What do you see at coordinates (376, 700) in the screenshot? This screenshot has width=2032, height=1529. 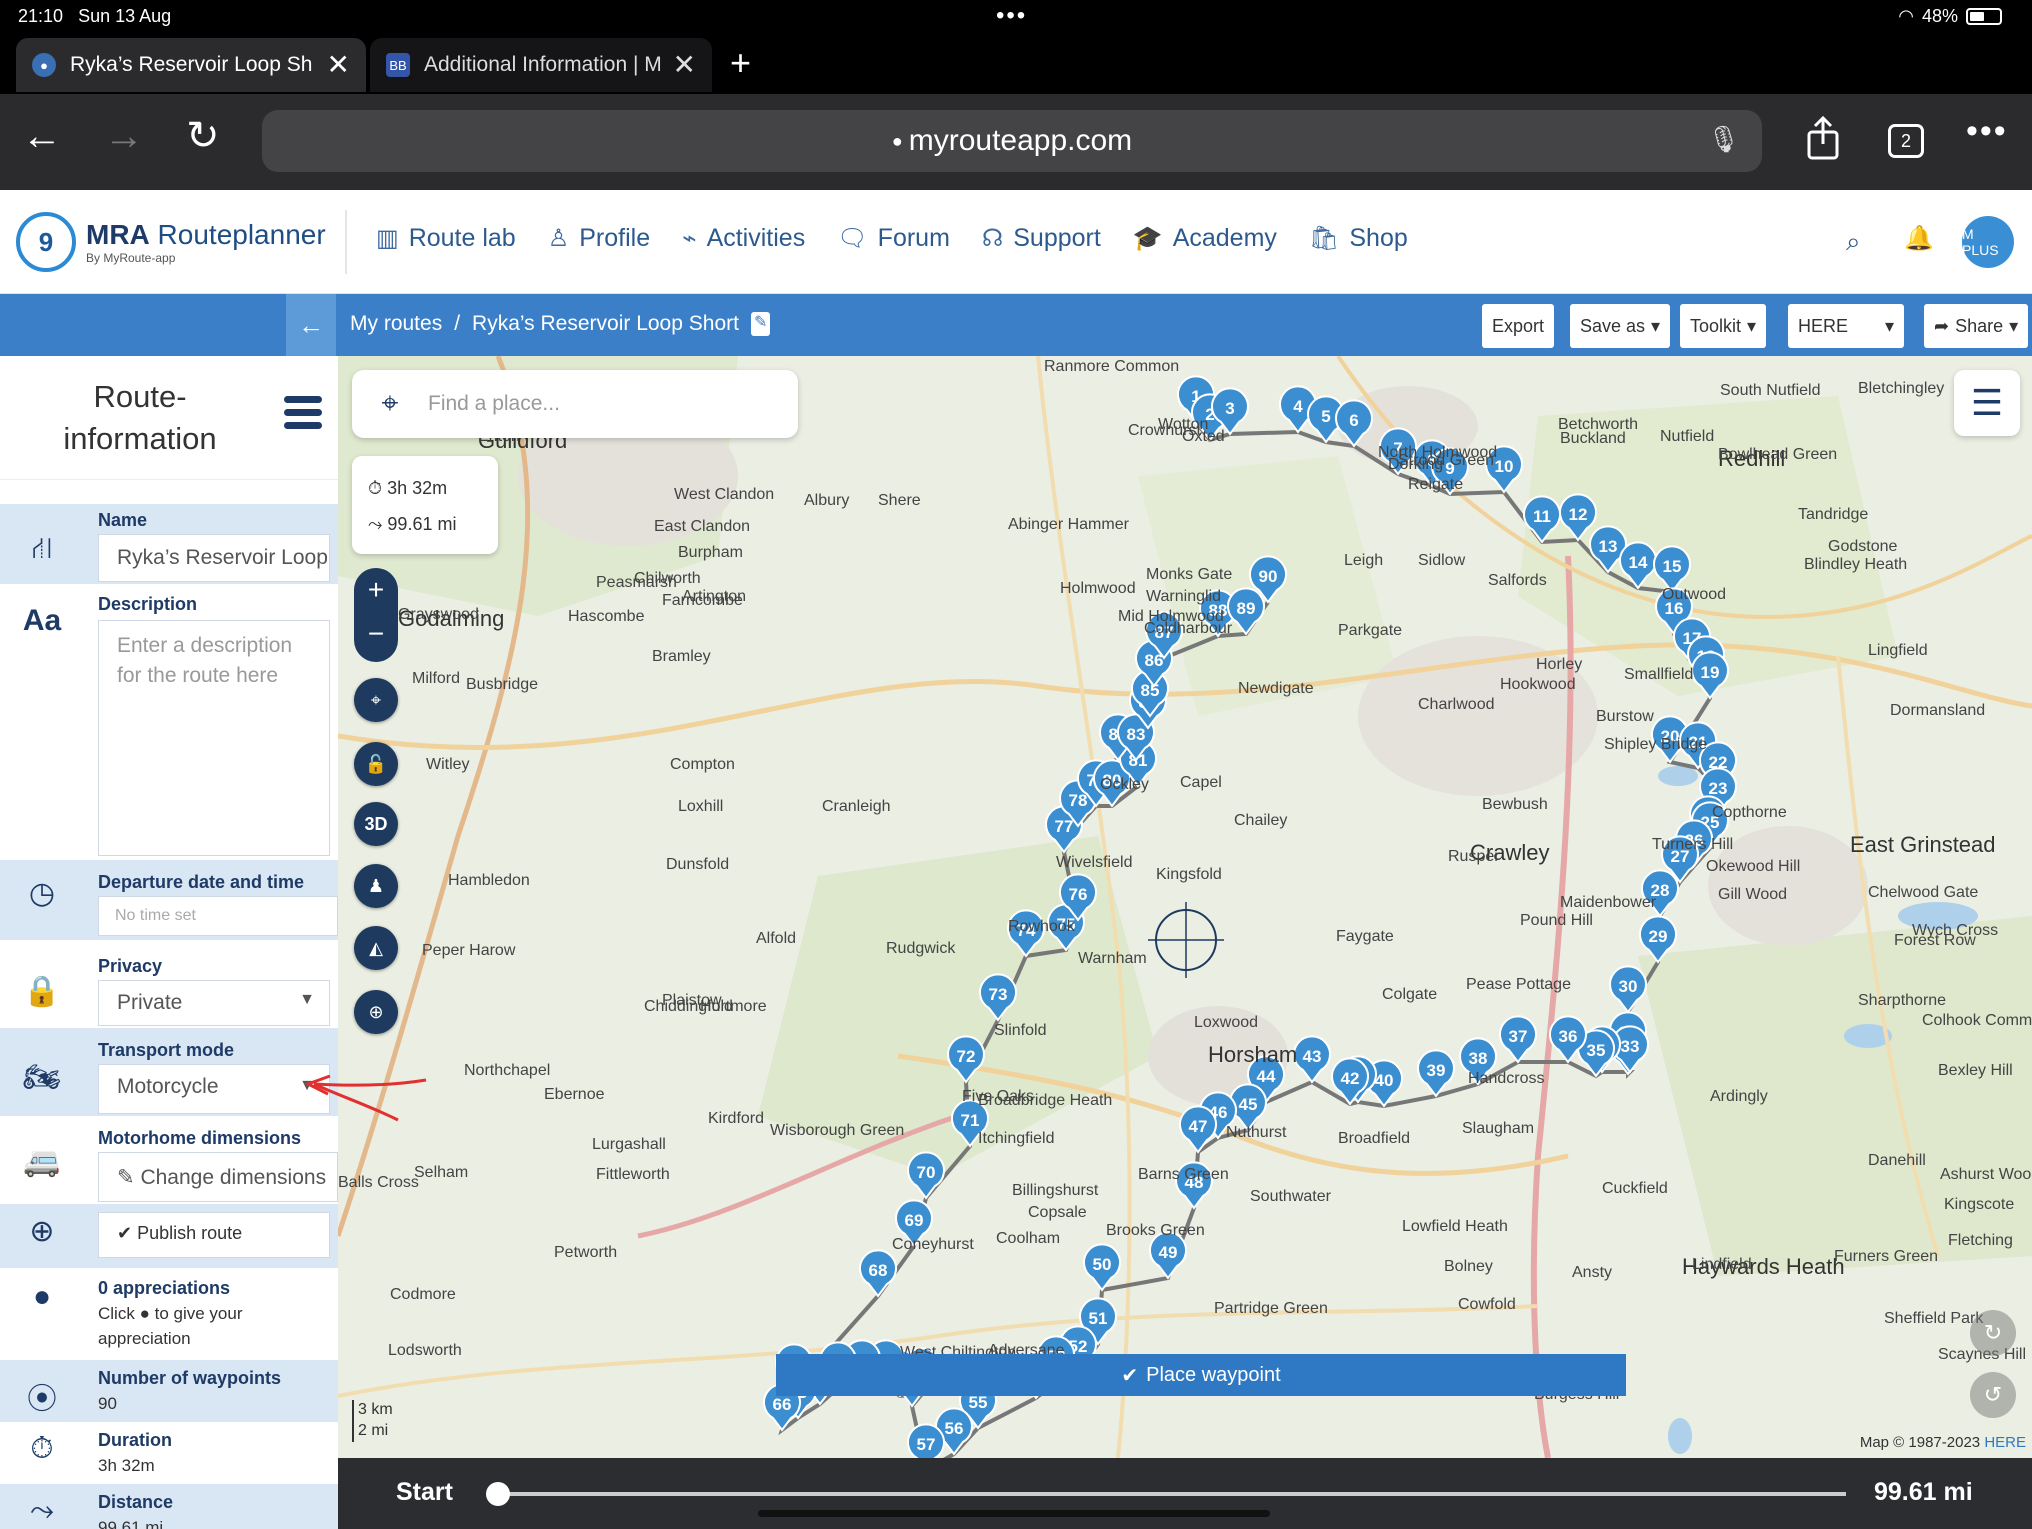 I see `poi-button: ⌖` at bounding box center [376, 700].